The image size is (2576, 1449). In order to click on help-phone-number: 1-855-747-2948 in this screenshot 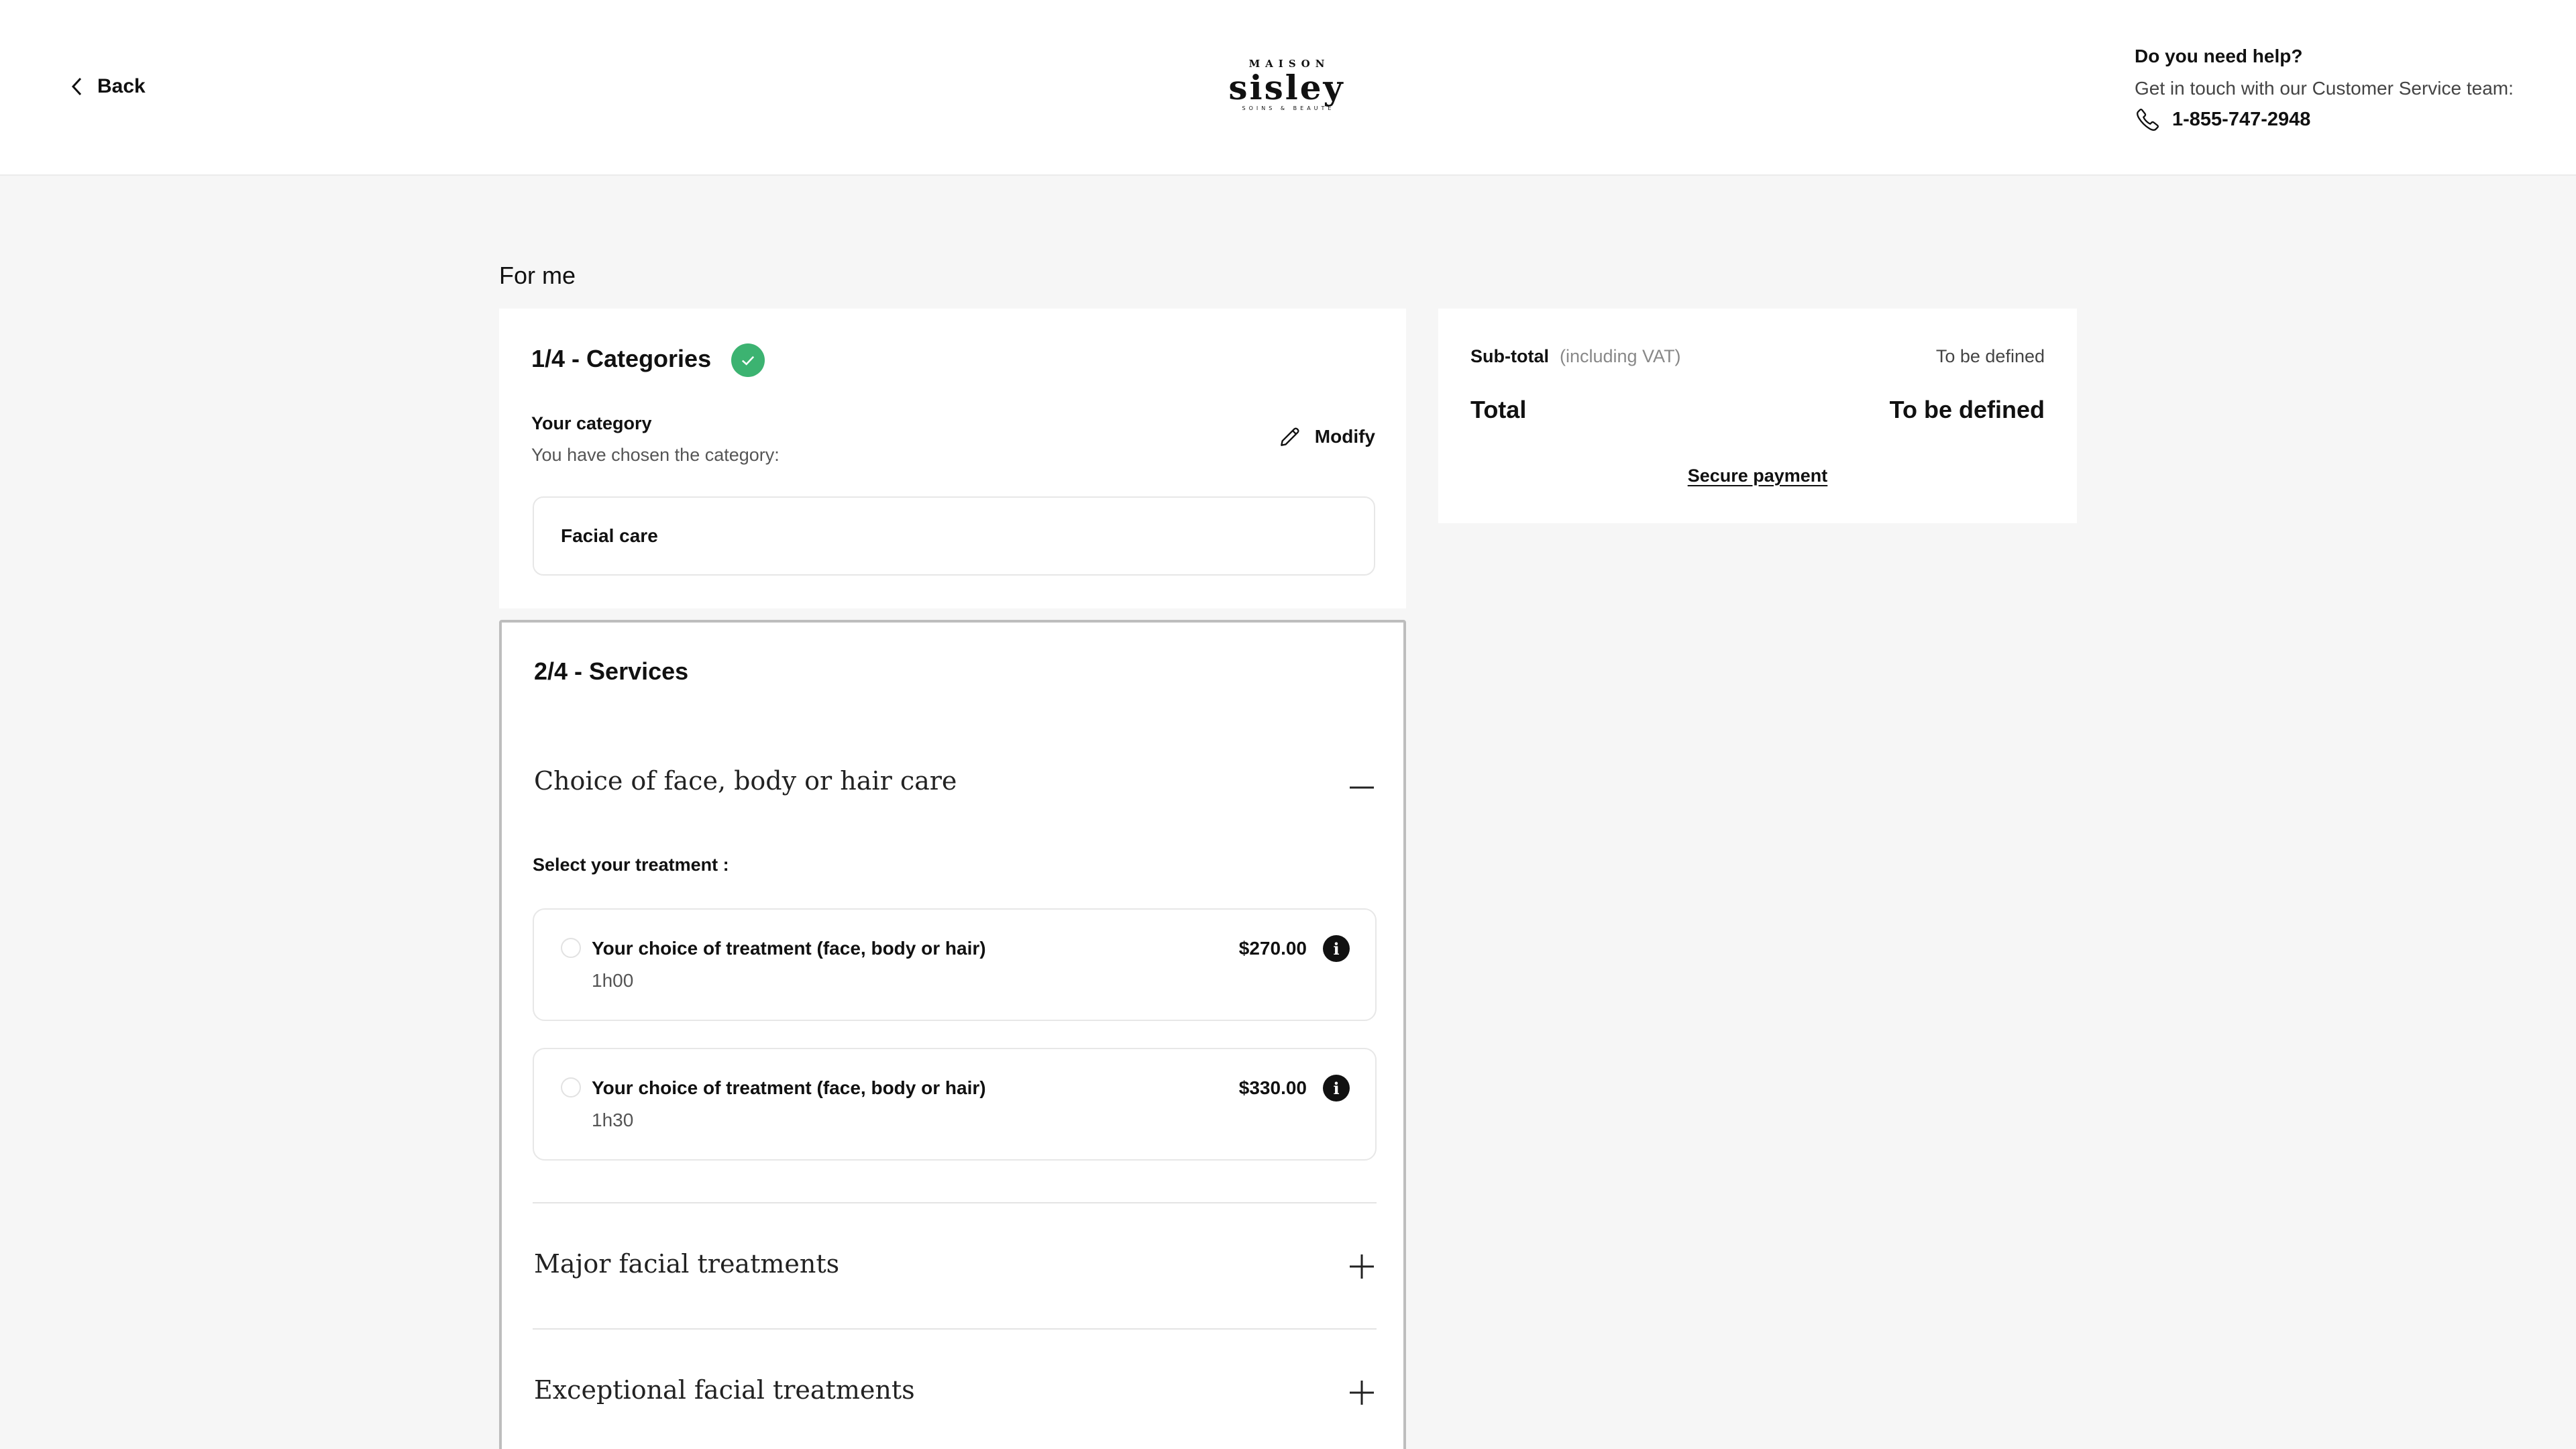, I will do `click(2241, 119)`.